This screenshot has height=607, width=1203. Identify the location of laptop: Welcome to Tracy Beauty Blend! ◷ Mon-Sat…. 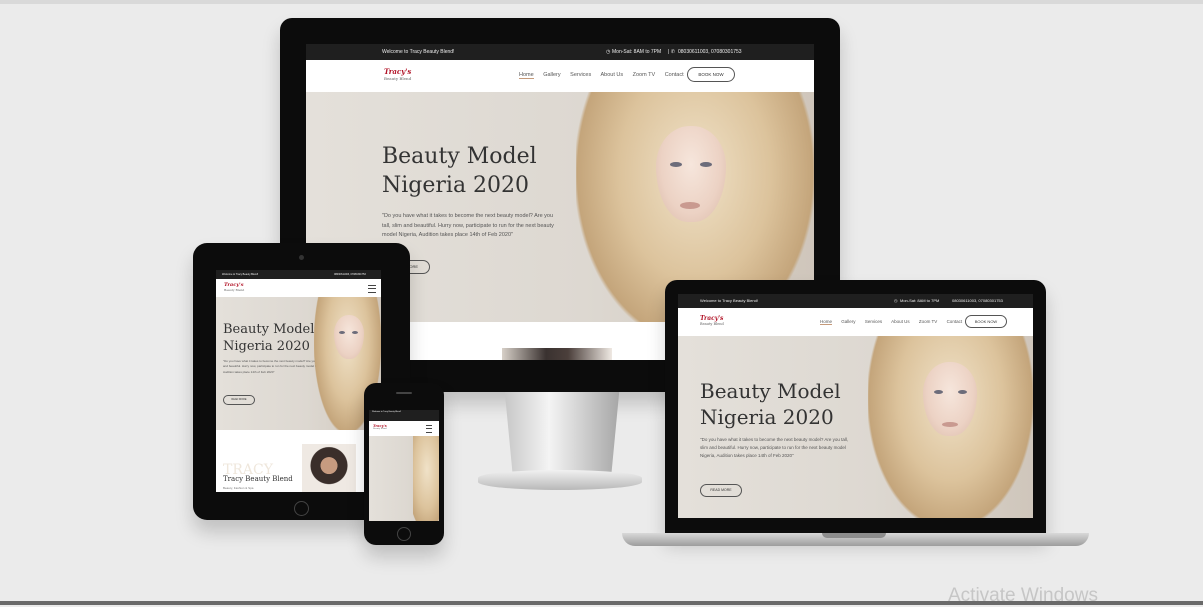
(855, 407).